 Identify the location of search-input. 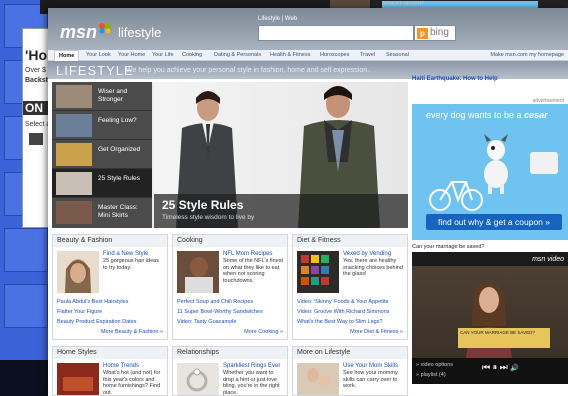
(336, 33).